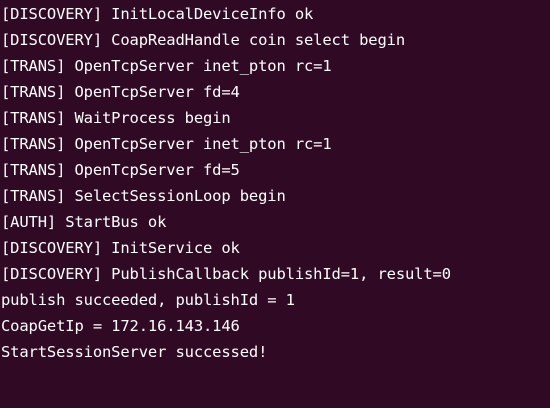  What do you see at coordinates (120, 170) in the screenshot?
I see `terminal-line: [TRANS] OpenTcpServer fd=5` at bounding box center [120, 170].